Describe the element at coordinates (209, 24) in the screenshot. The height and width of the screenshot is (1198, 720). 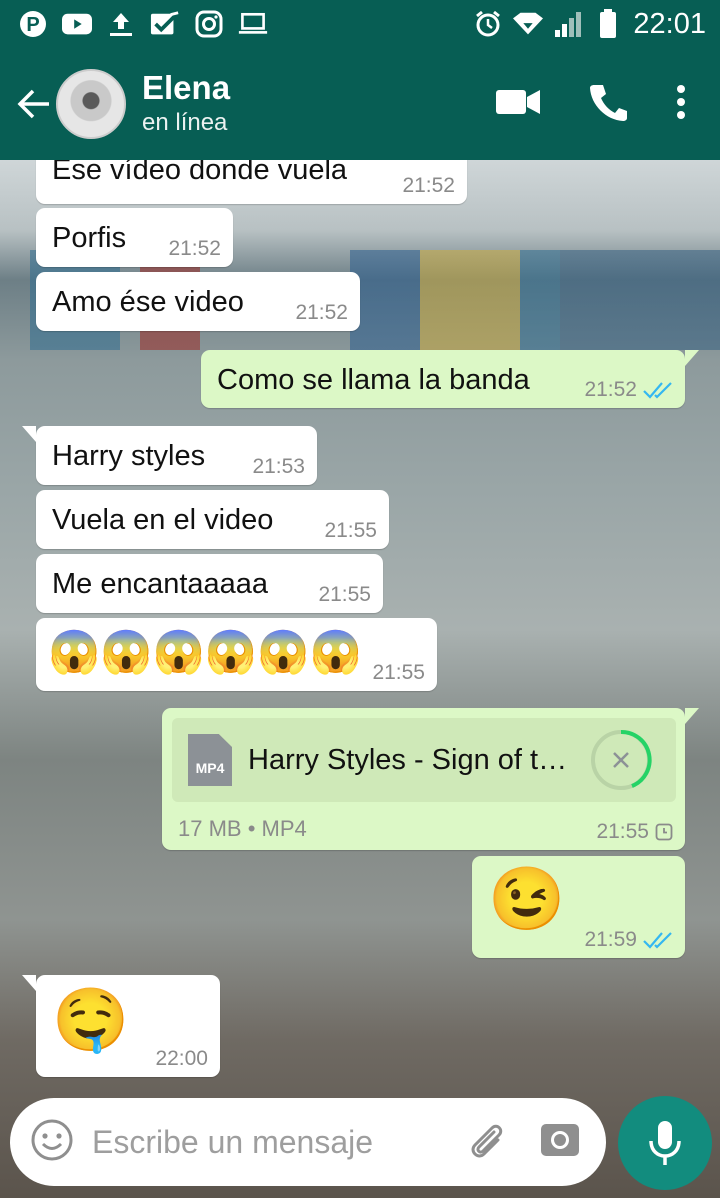
I see `instagram-icon` at that location.